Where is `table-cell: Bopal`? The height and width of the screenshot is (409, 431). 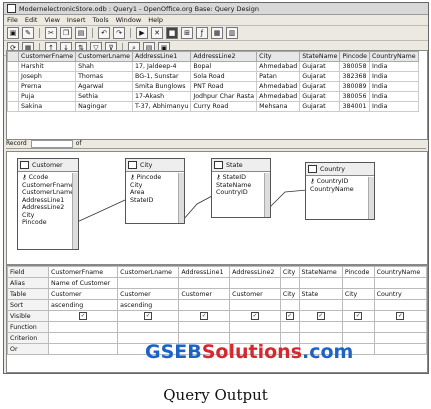 table-cell: Bopal is located at coordinates (224, 66).